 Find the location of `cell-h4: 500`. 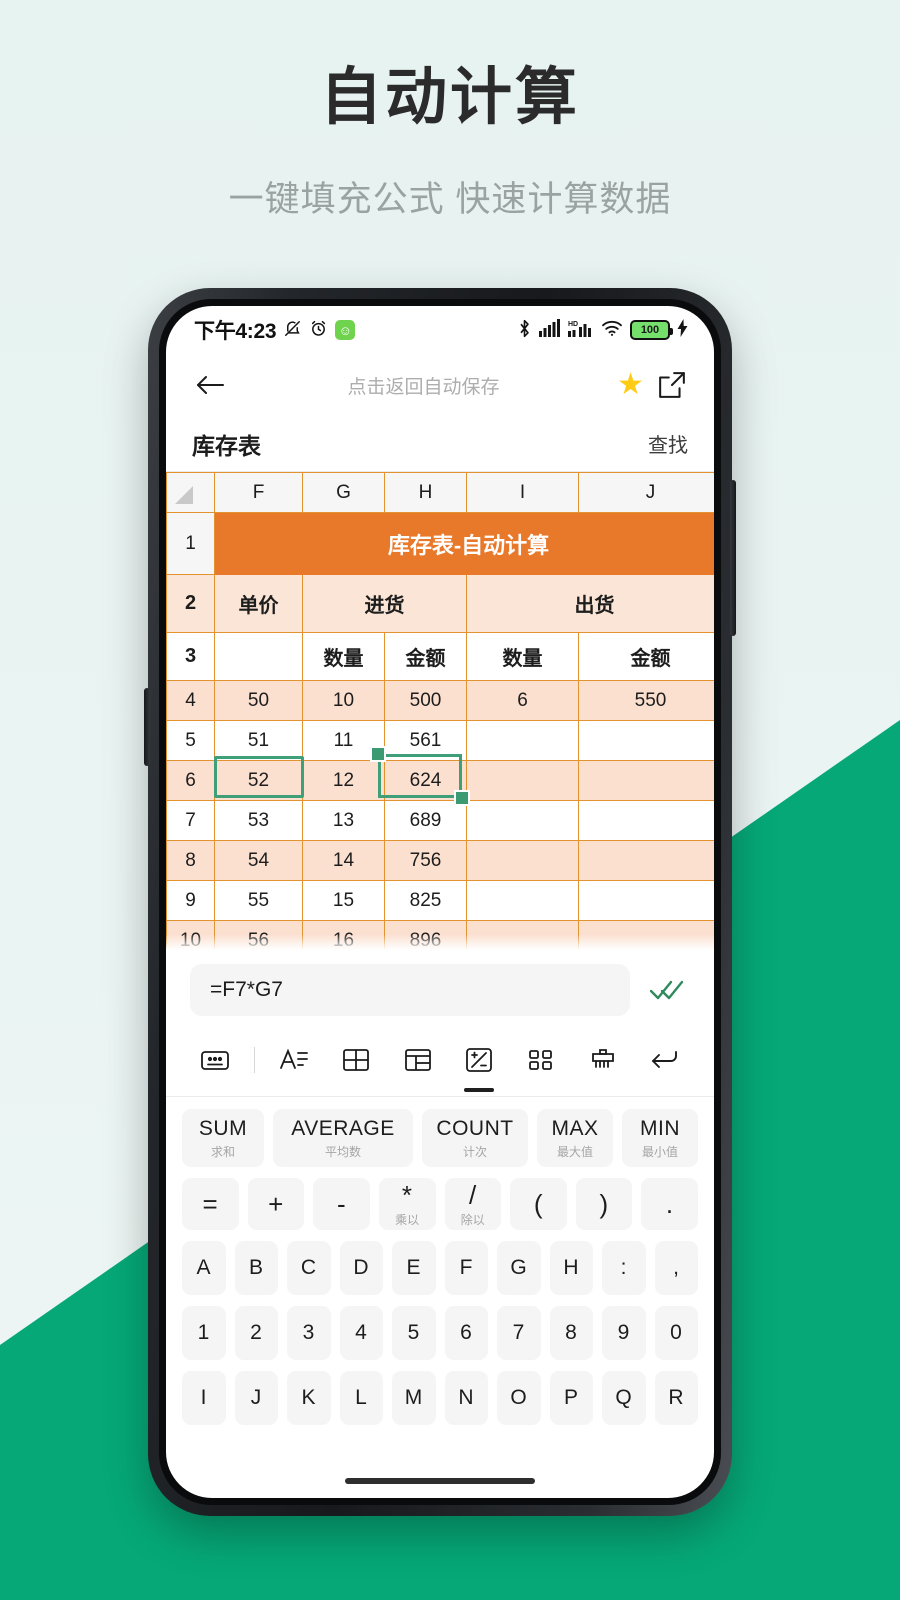

cell-h4: 500 is located at coordinates (425, 700).